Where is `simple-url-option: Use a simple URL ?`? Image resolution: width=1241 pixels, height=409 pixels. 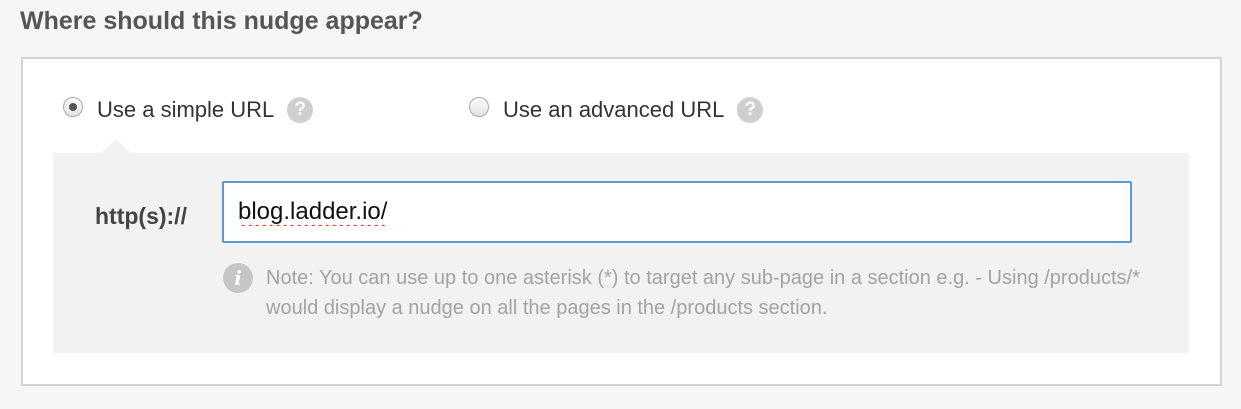
simple-url-option: Use a simple URL ? is located at coordinates (188, 110).